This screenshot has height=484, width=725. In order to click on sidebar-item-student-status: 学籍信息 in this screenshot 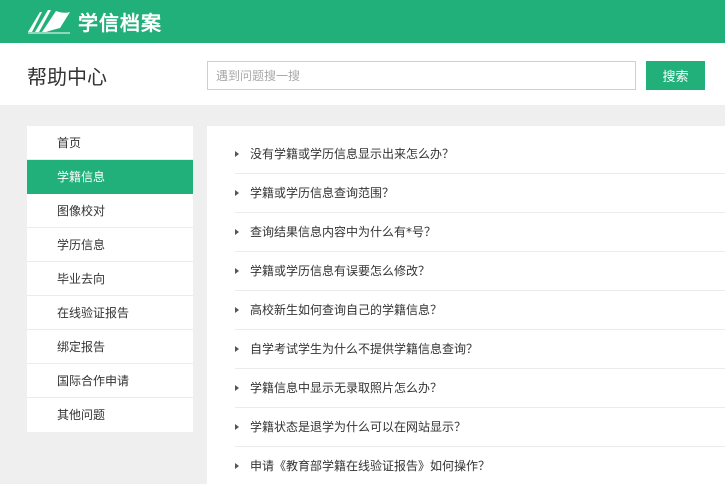, I will do `click(110, 177)`.